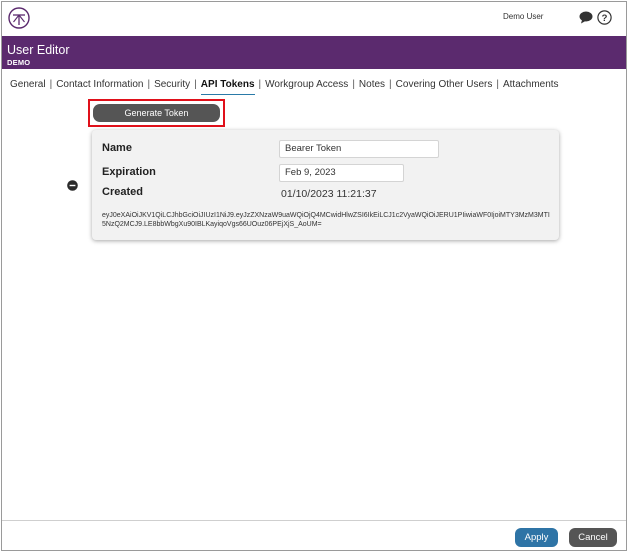 Image resolution: width=628 pixels, height=552 pixels. I want to click on page-title: User Editor, so click(38, 50).